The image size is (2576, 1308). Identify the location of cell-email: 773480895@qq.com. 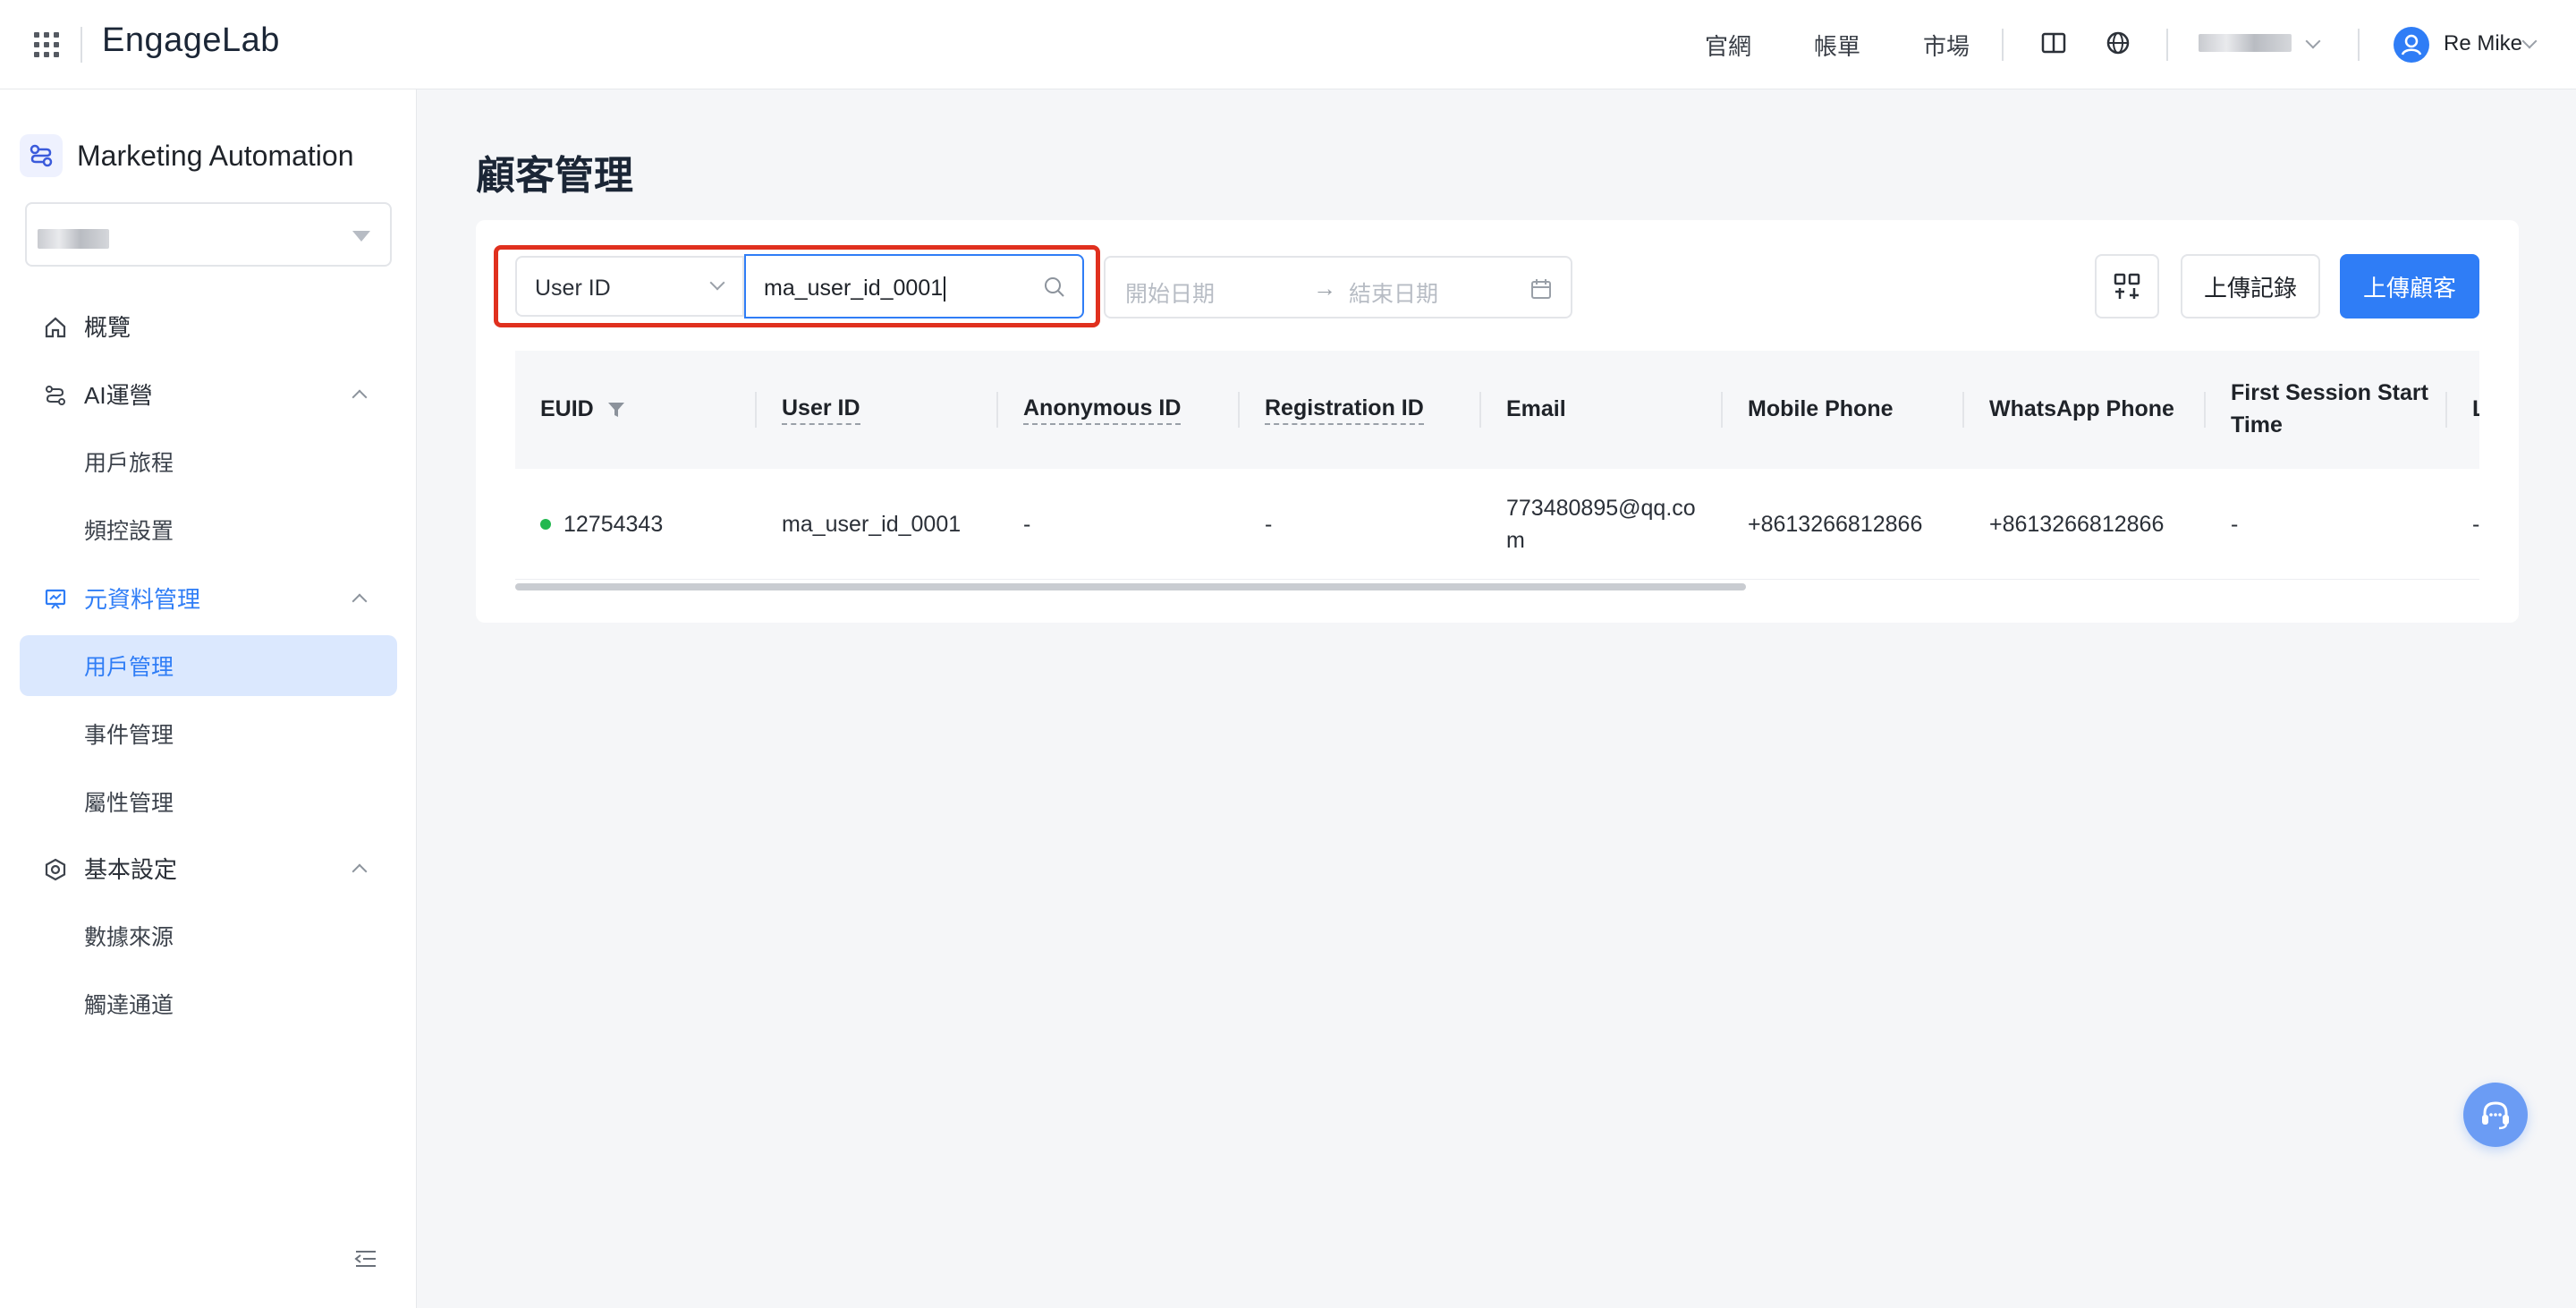
(1601, 524).